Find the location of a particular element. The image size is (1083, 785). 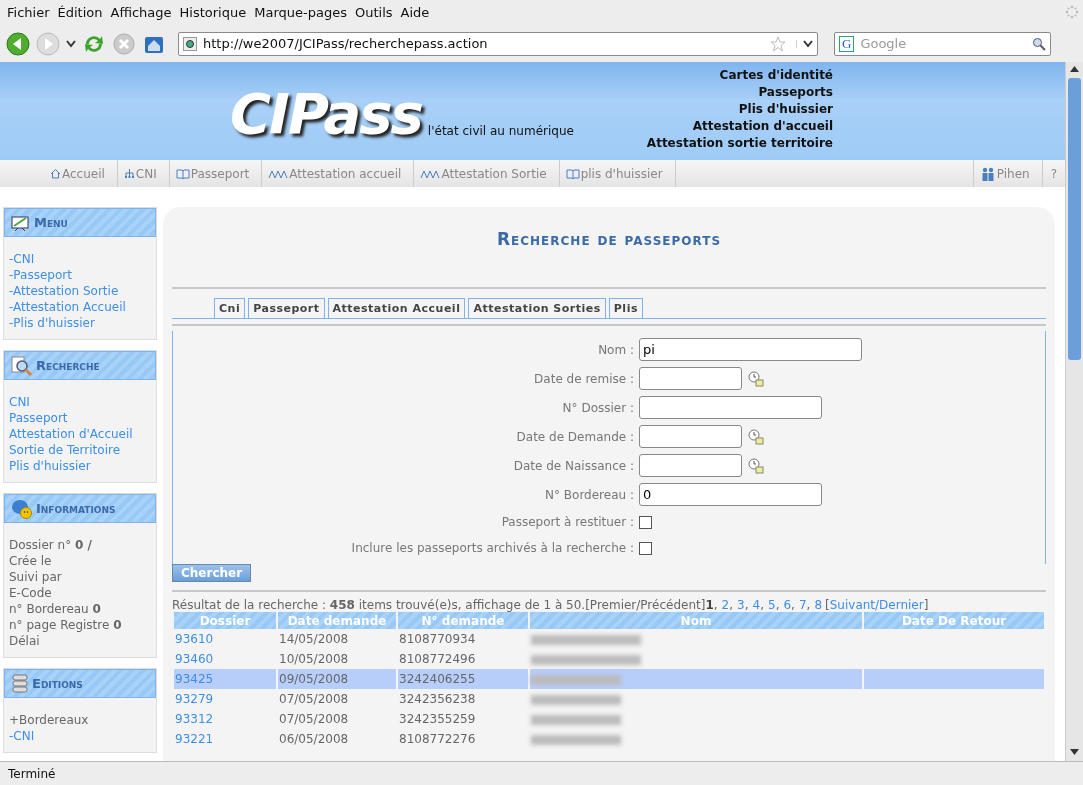

menu-item: Fichier is located at coordinates (28, 12).